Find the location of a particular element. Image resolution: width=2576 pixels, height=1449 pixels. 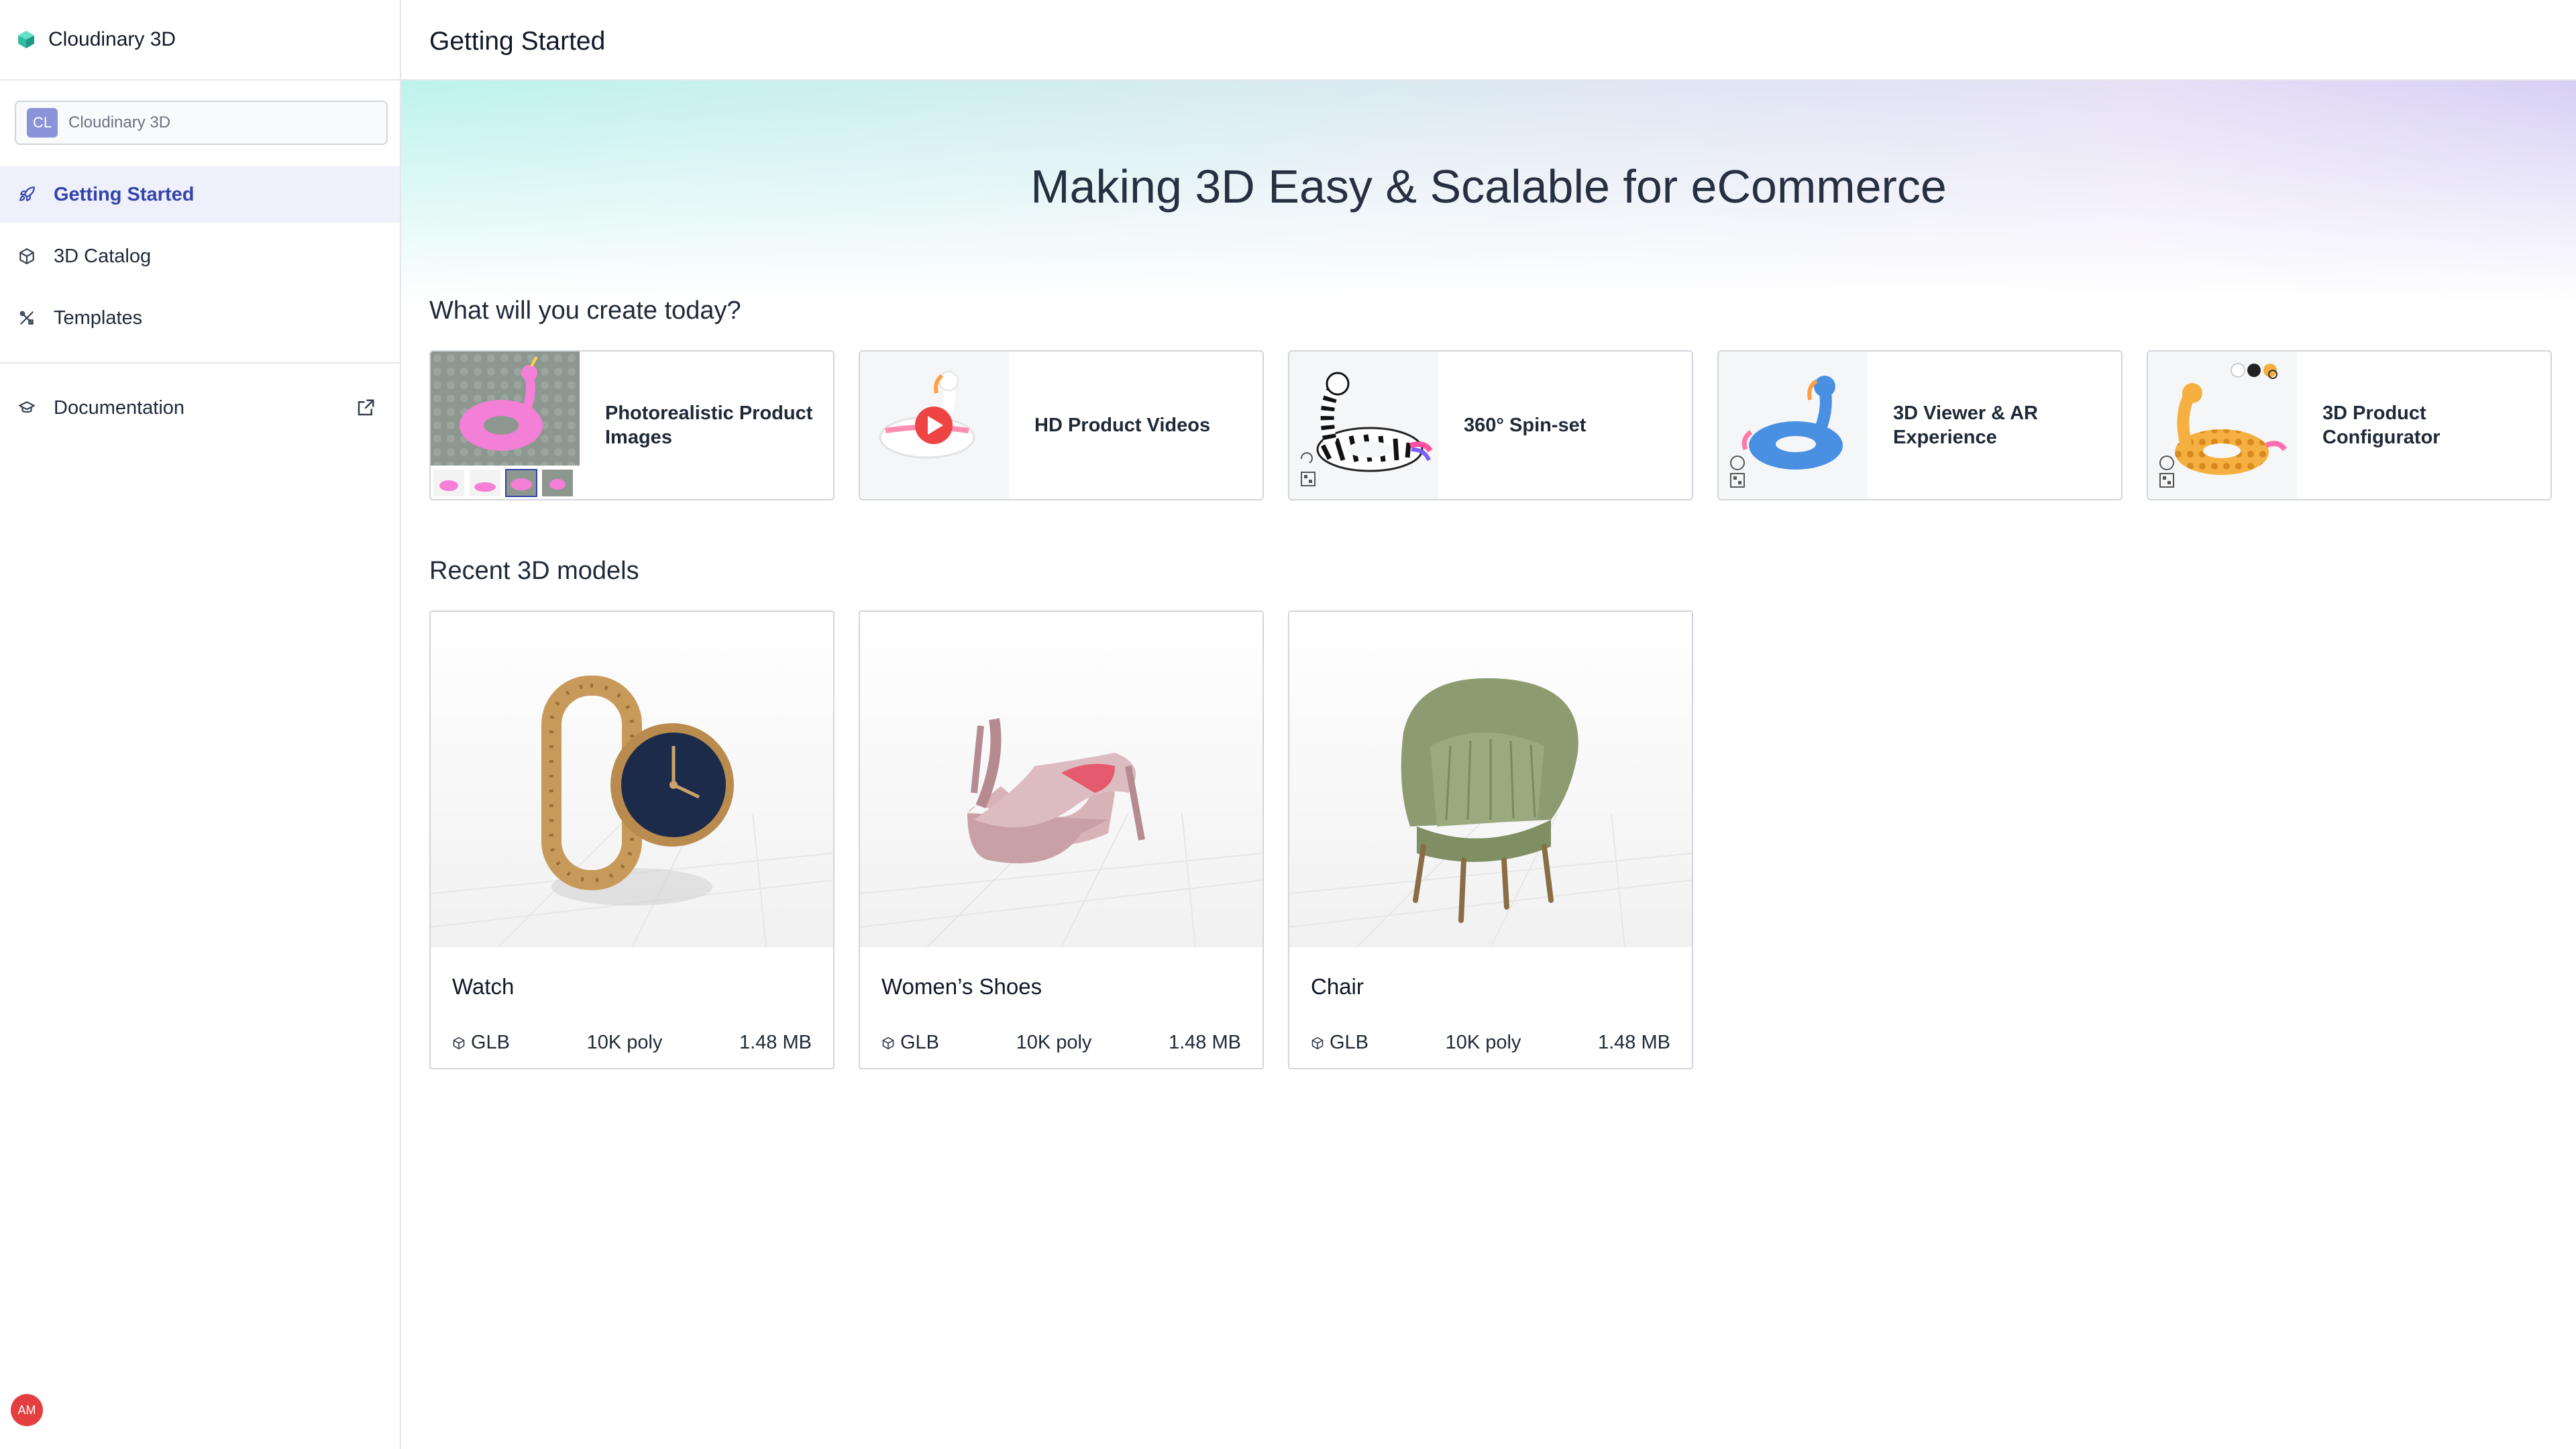

workspace-badge: CL is located at coordinates (42, 123).